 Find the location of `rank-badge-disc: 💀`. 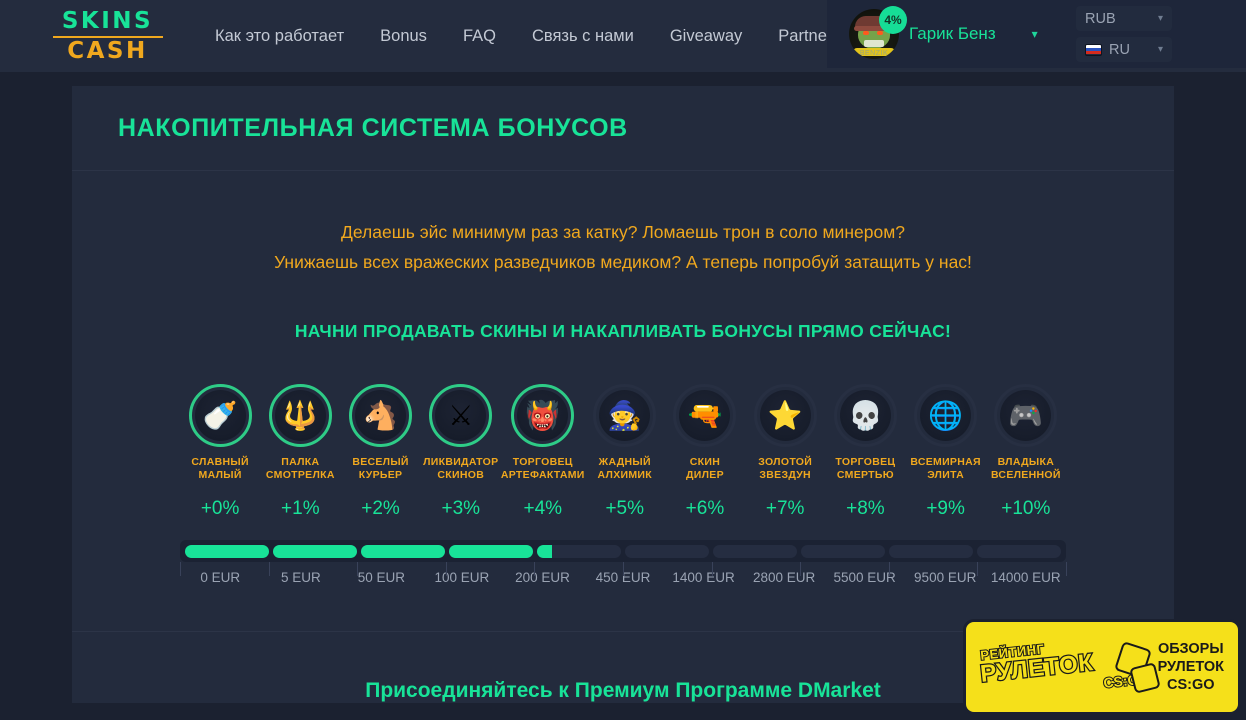

rank-badge-disc: 💀 is located at coordinates (865, 415).